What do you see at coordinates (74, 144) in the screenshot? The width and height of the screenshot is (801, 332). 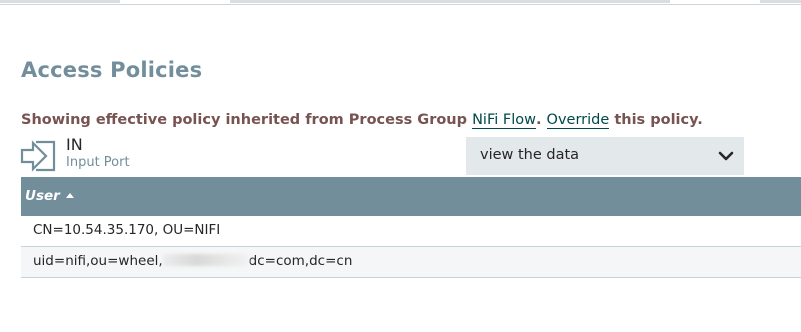 I see `component-name: IN` at bounding box center [74, 144].